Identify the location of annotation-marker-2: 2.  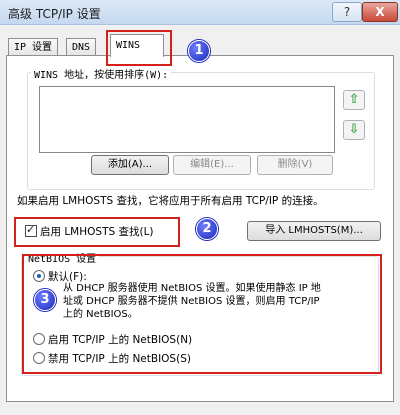
(207, 229).